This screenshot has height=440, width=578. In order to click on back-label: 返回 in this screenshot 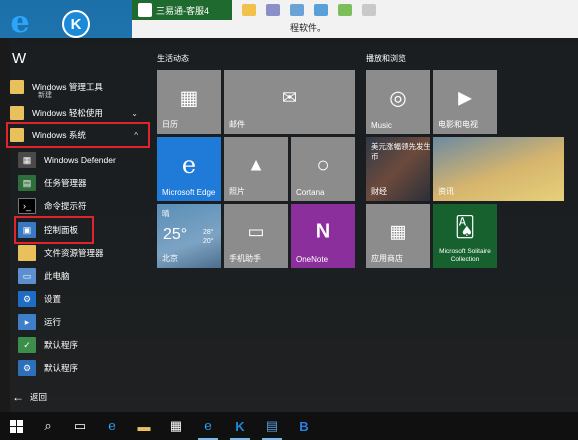, I will do `click(39, 397)`.